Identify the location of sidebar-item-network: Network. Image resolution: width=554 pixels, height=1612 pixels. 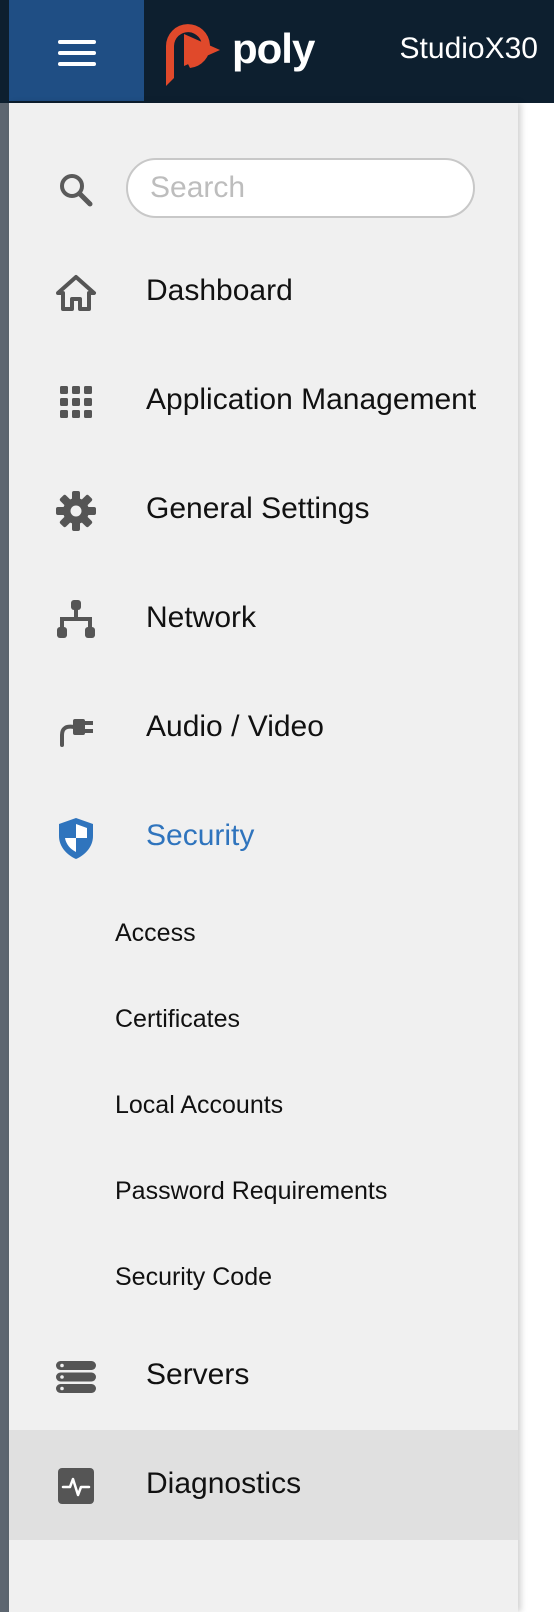
(263, 619).